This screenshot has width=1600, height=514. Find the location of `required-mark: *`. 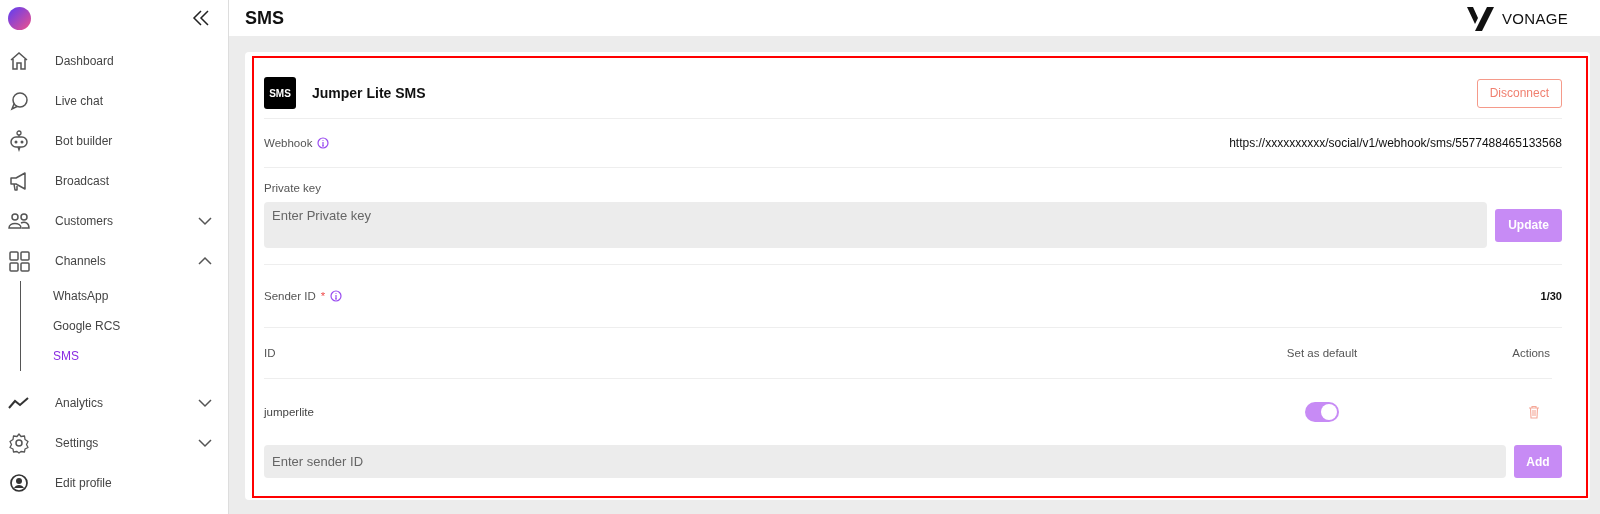

required-mark: * is located at coordinates (323, 296).